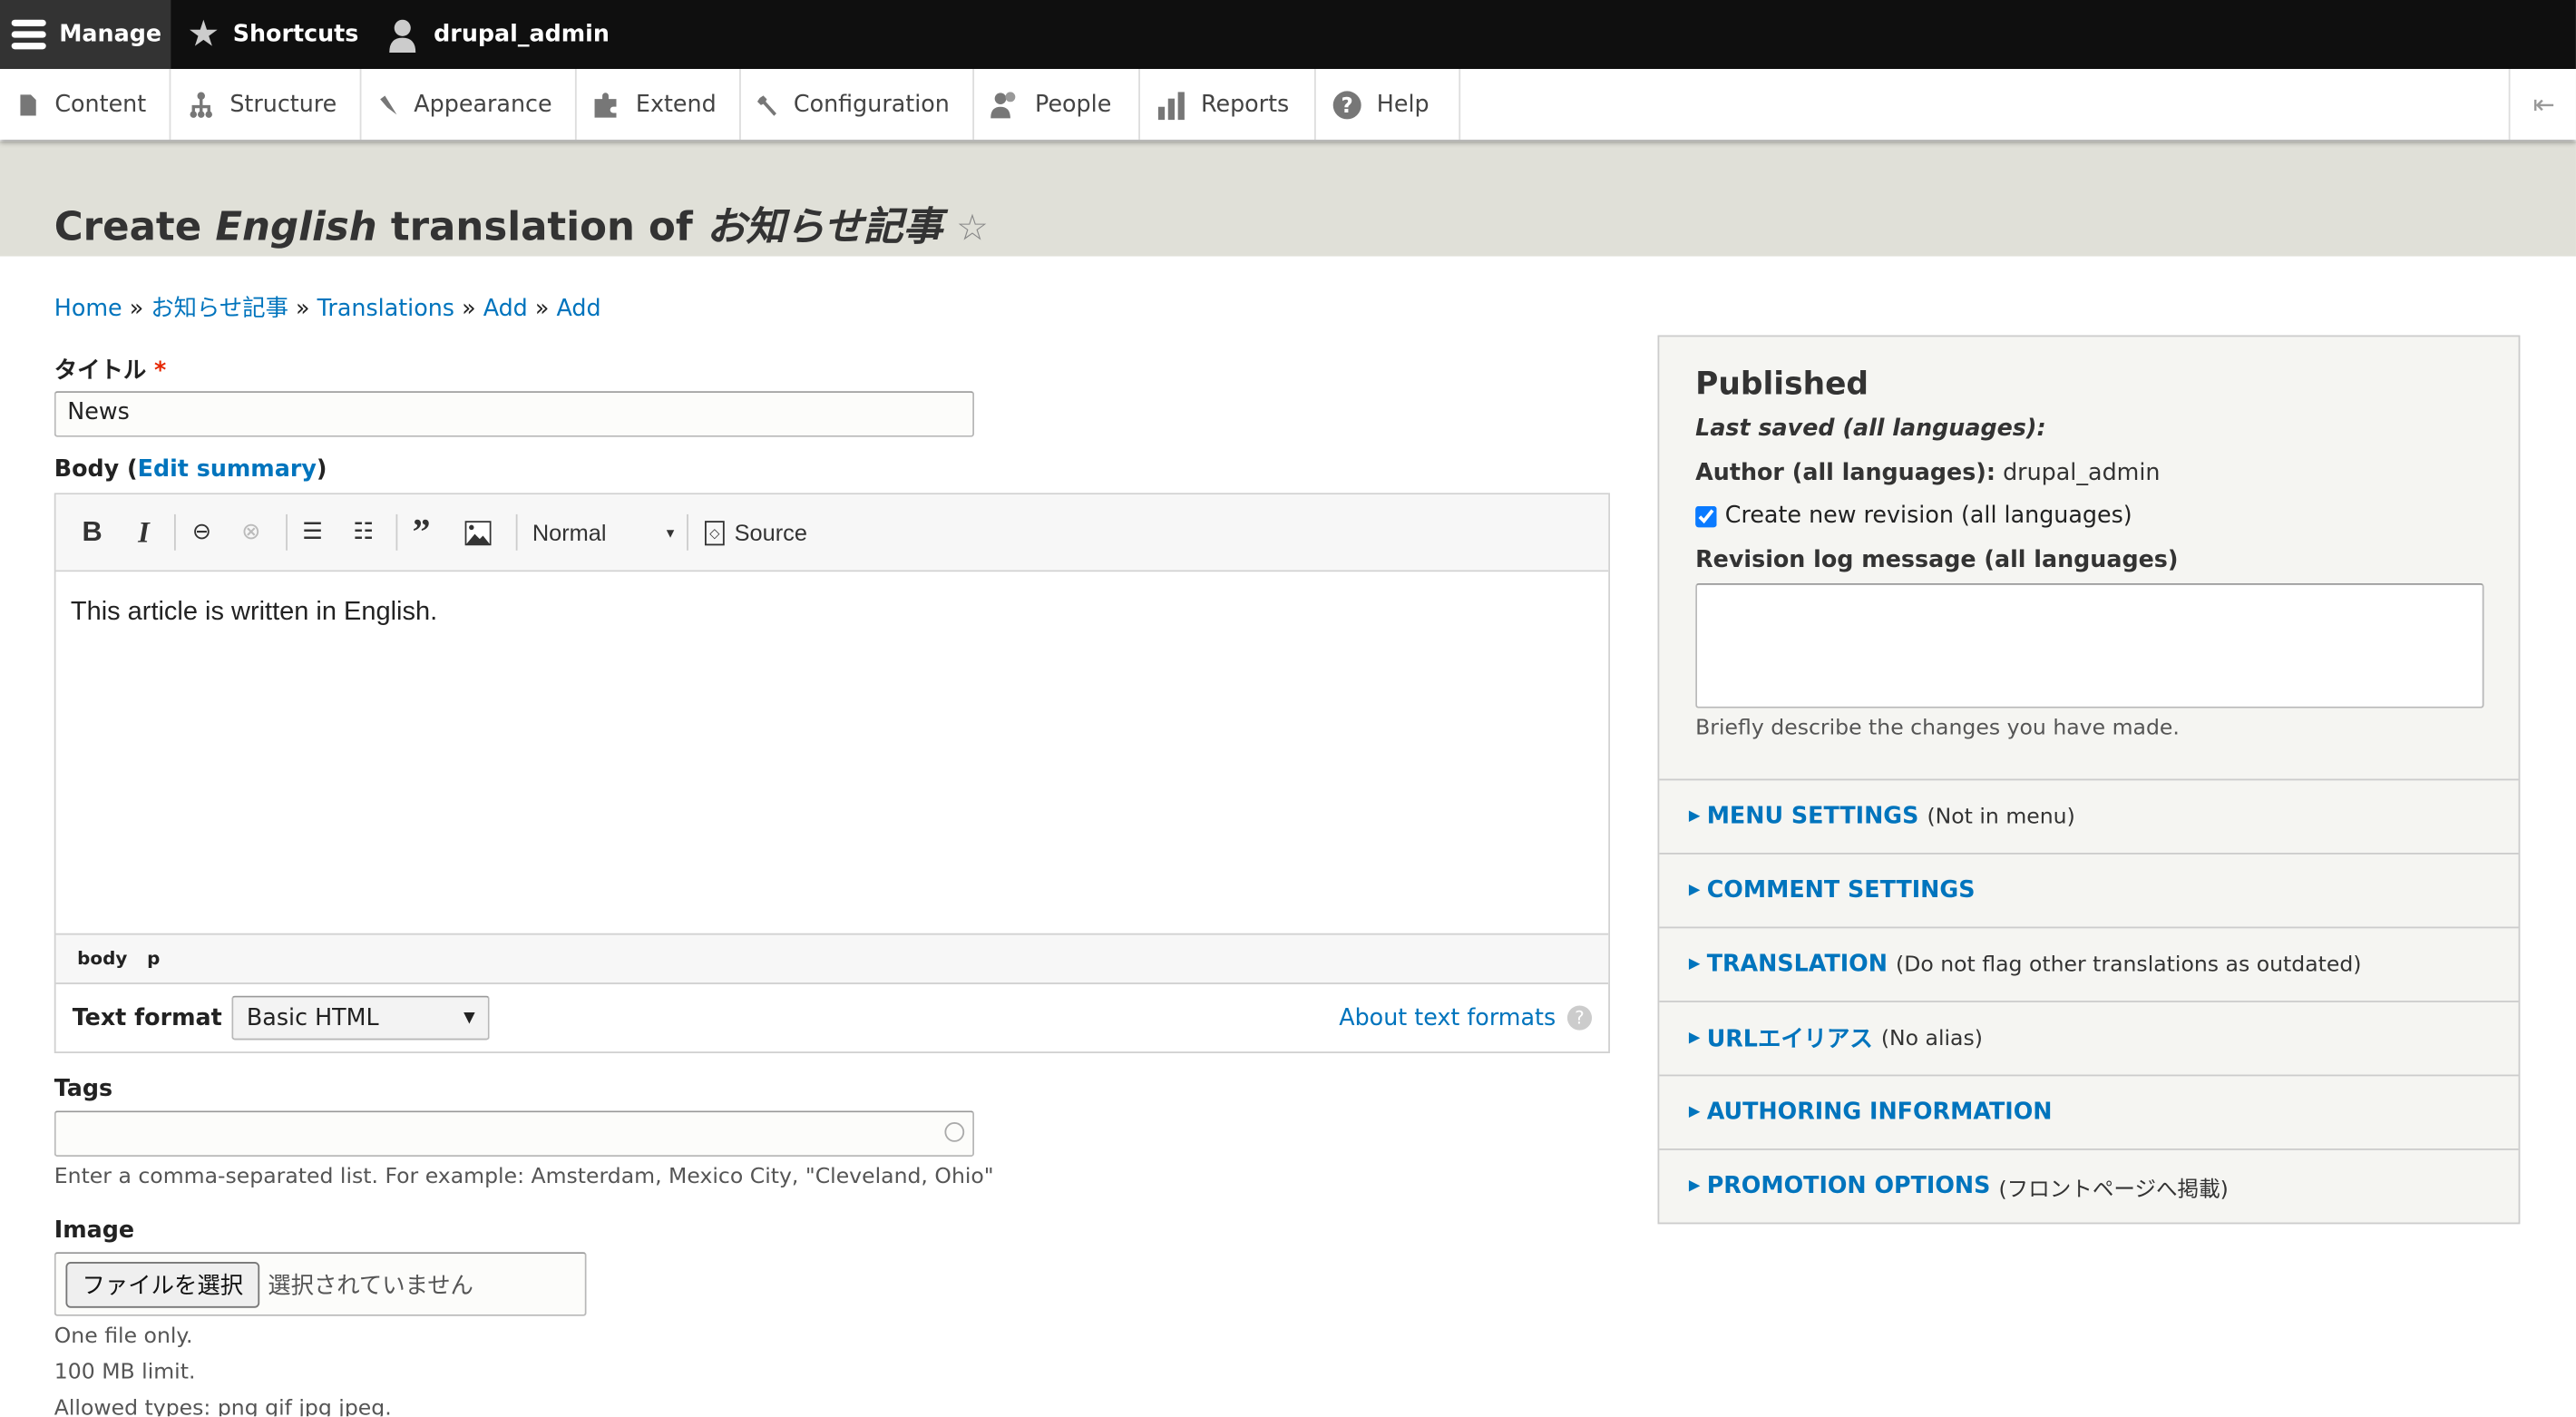 This screenshot has width=2576, height=1417. I want to click on page-title: Create English translation of お知らせ記事 ☆, so click(521, 226).